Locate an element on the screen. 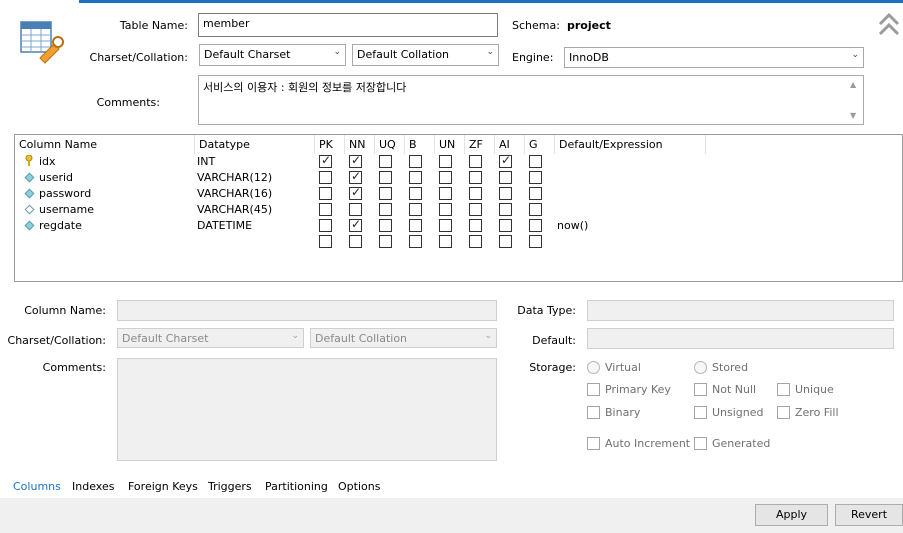 The image size is (903, 533). header-datatype: Datatype is located at coordinates (224, 144).